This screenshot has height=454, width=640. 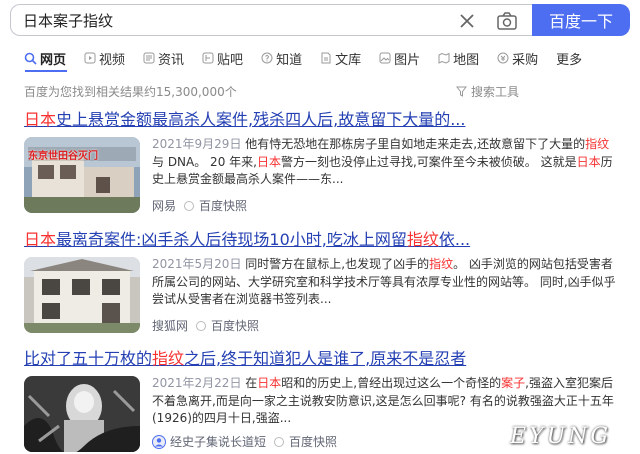 What do you see at coordinates (197, 144) in the screenshot?
I see `result-date: 2021年9月29日` at bounding box center [197, 144].